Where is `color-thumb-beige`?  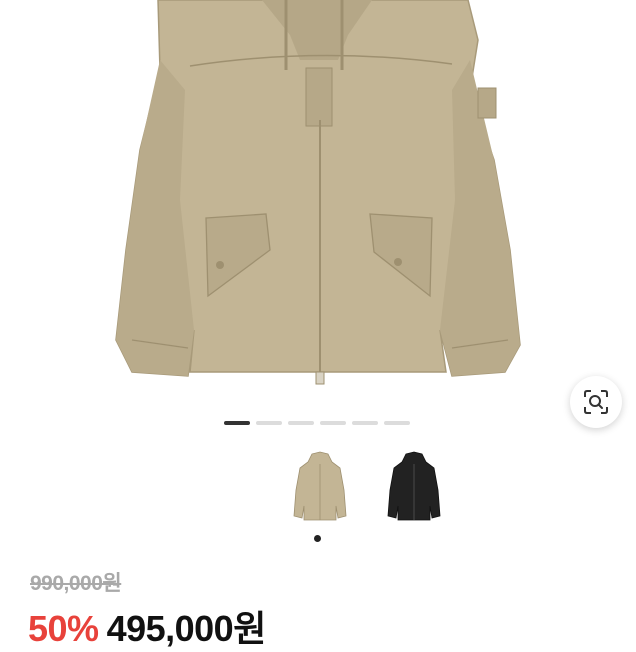 color-thumb-beige is located at coordinates (320, 488).